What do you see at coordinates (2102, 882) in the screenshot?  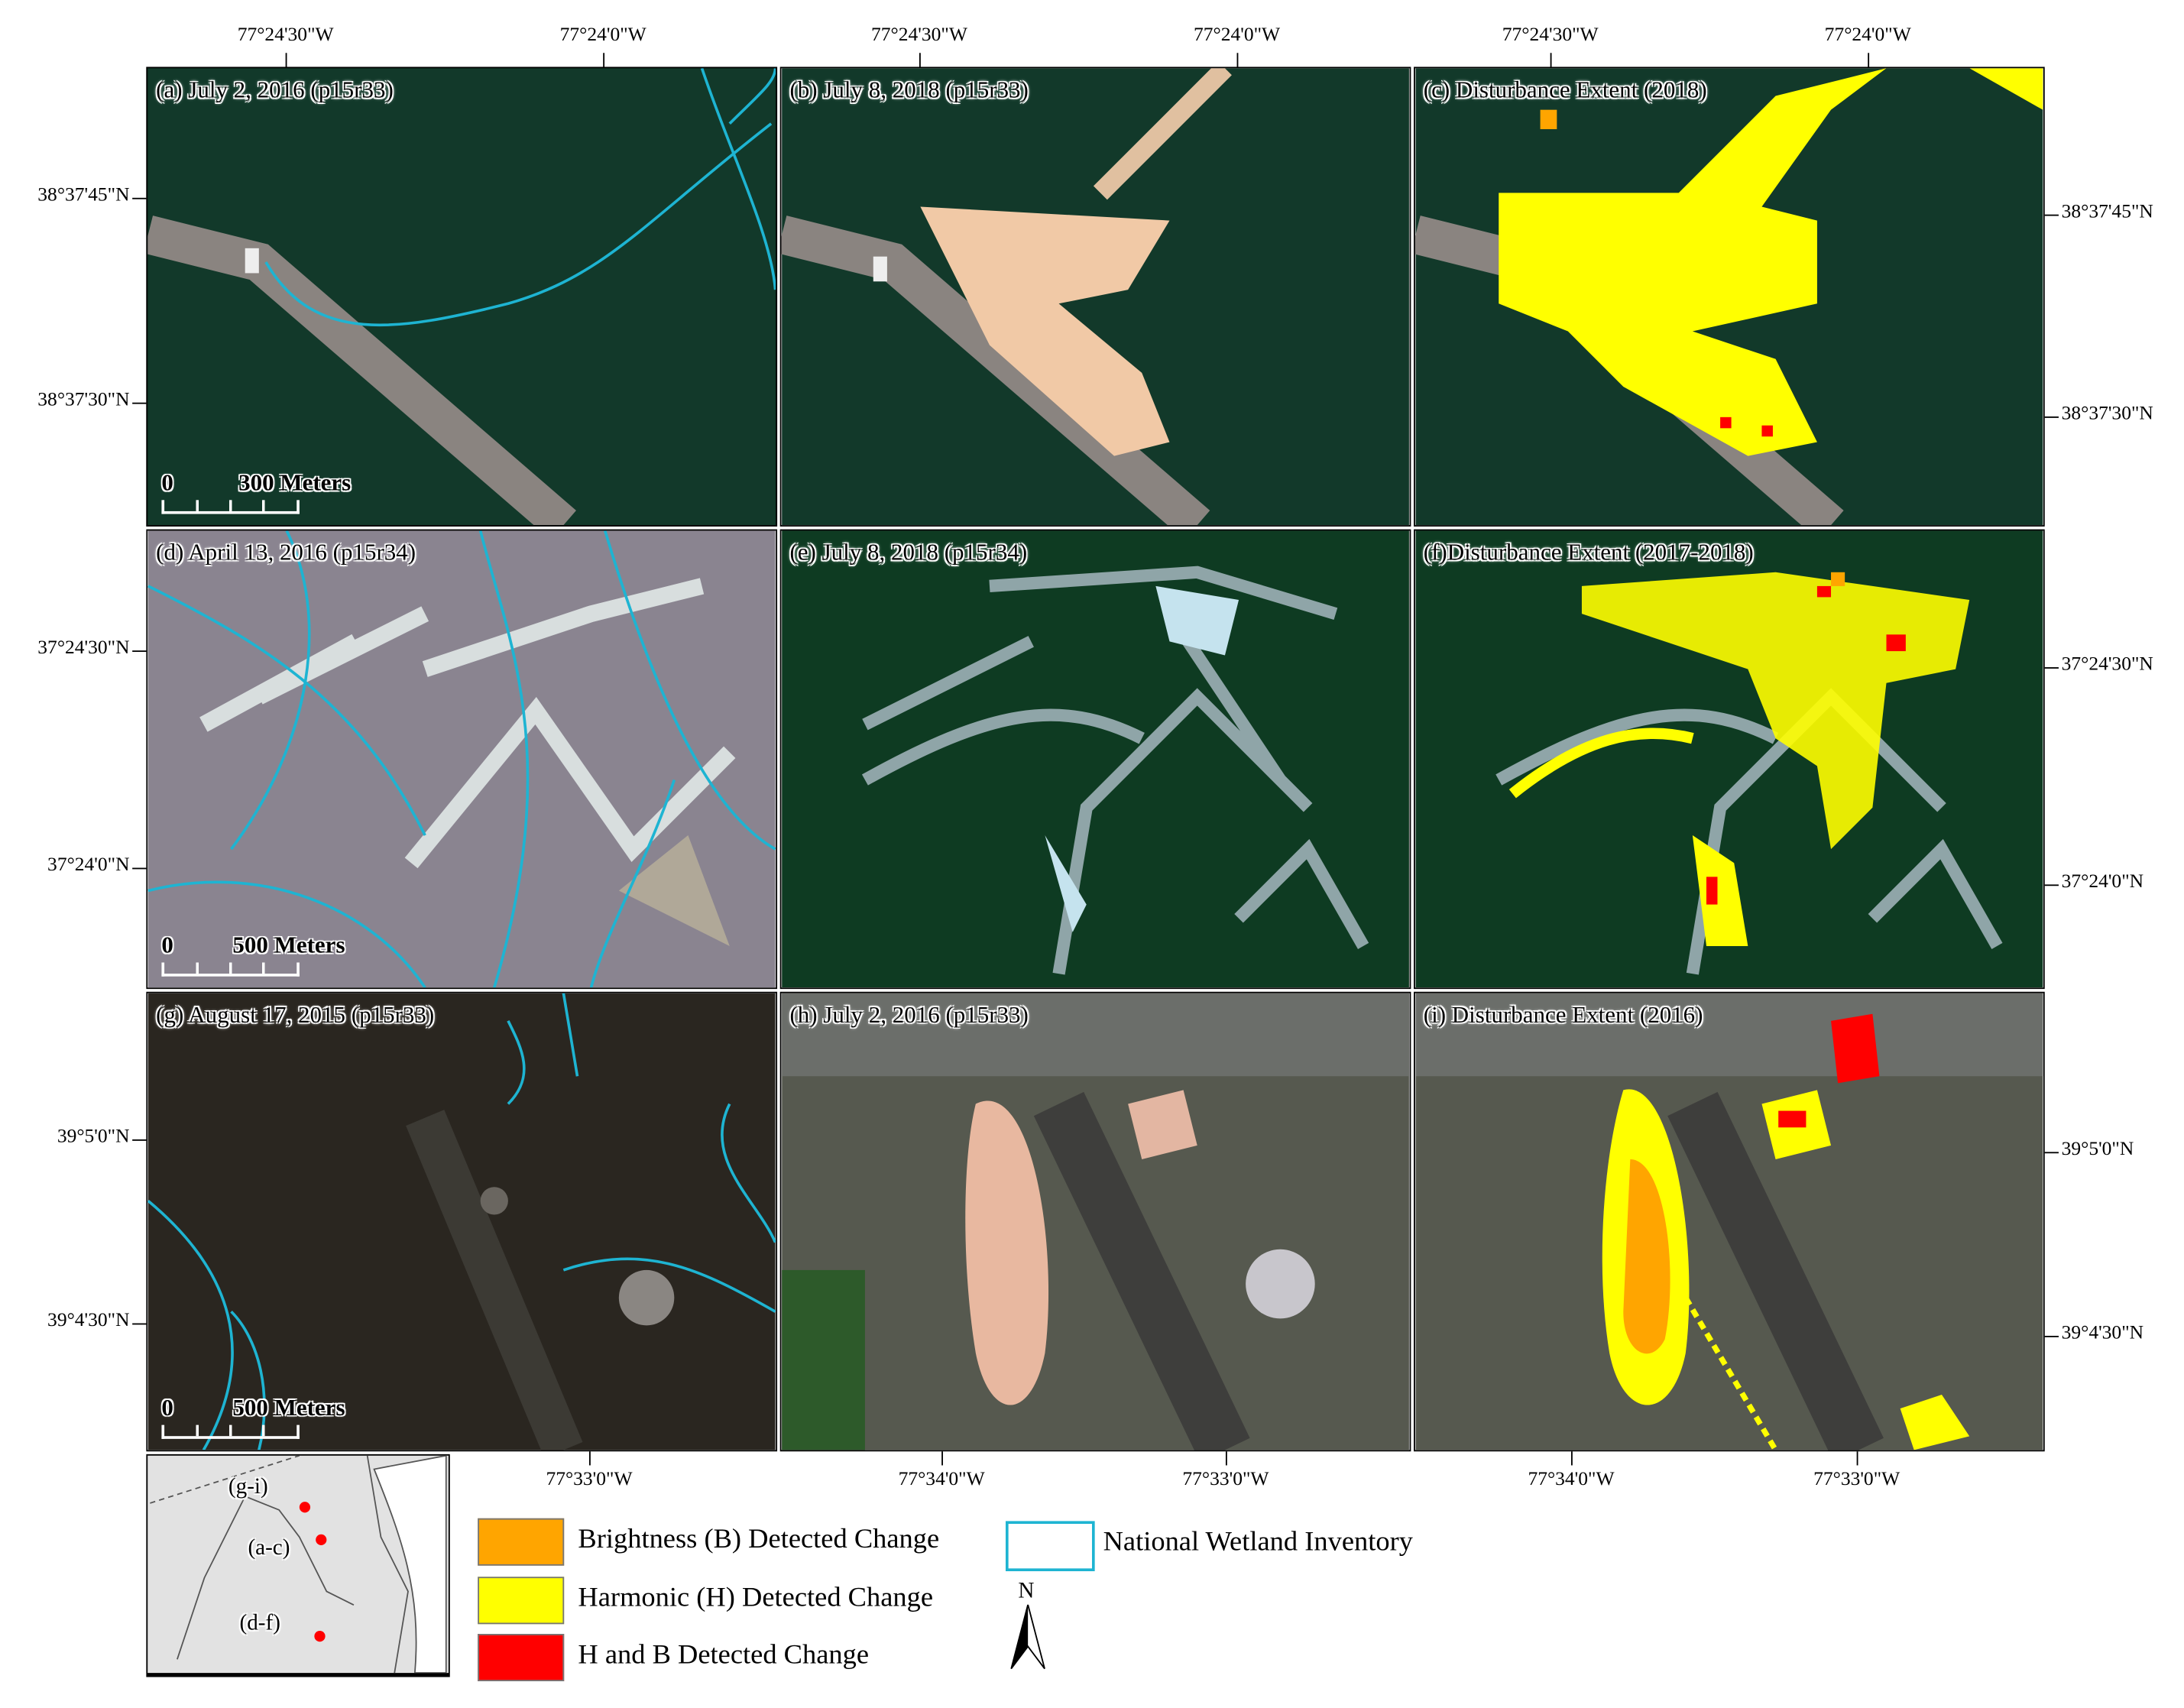 I see `tick-label-right: 37°24'0"N` at bounding box center [2102, 882].